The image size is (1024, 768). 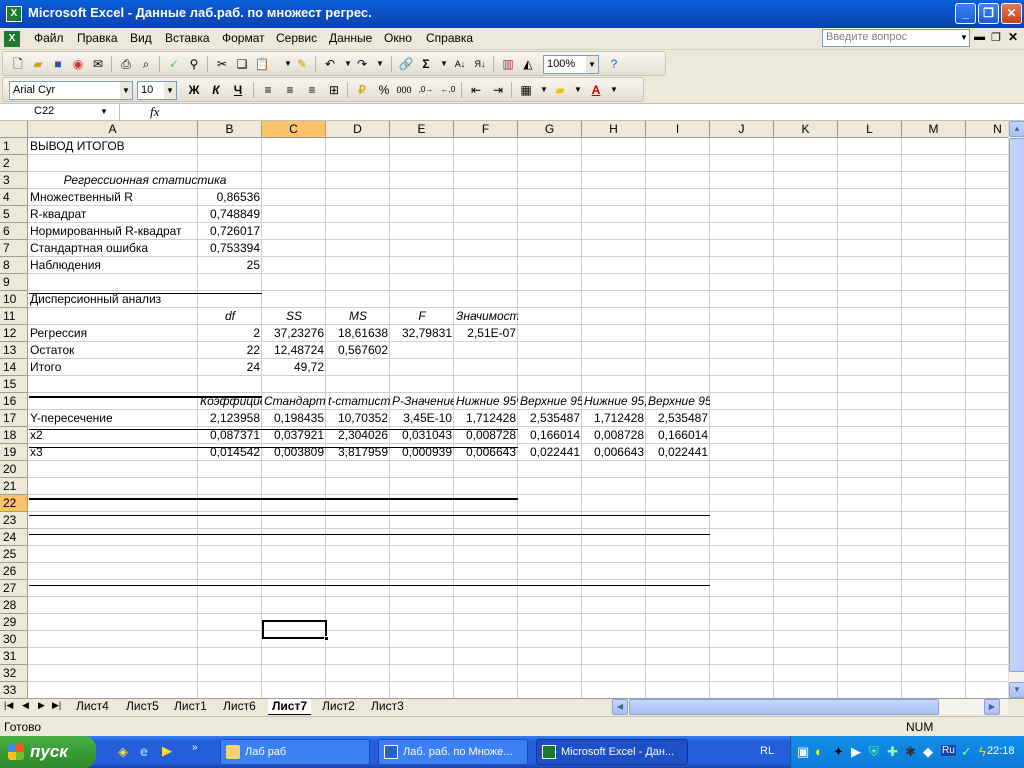 What do you see at coordinates (167, 751) in the screenshot?
I see `media-player-icon: ▶` at bounding box center [167, 751].